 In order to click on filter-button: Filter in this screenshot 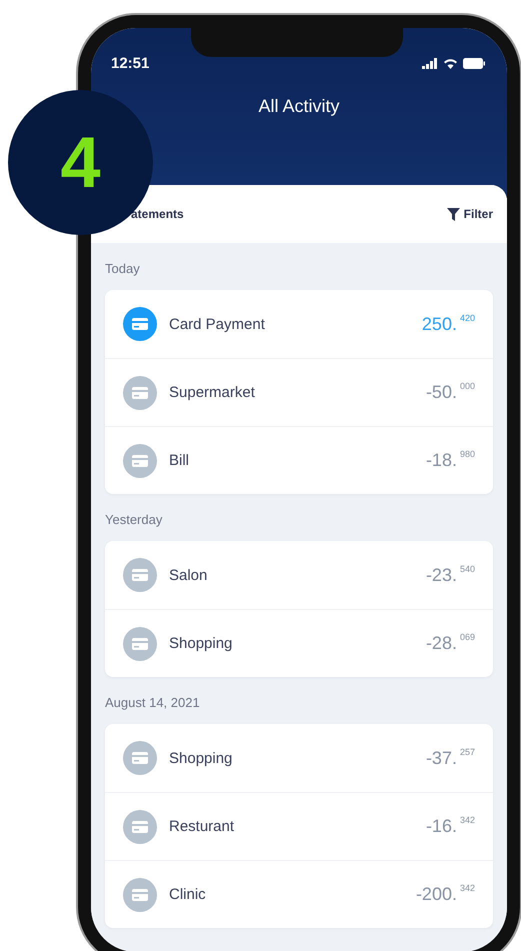, I will do `click(469, 214)`.